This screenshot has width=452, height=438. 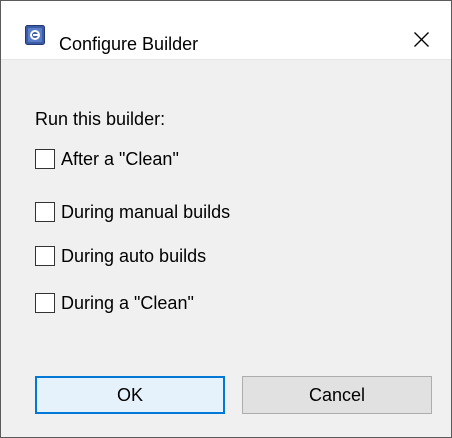 I want to click on option-label: After a "Clean", so click(x=120, y=159).